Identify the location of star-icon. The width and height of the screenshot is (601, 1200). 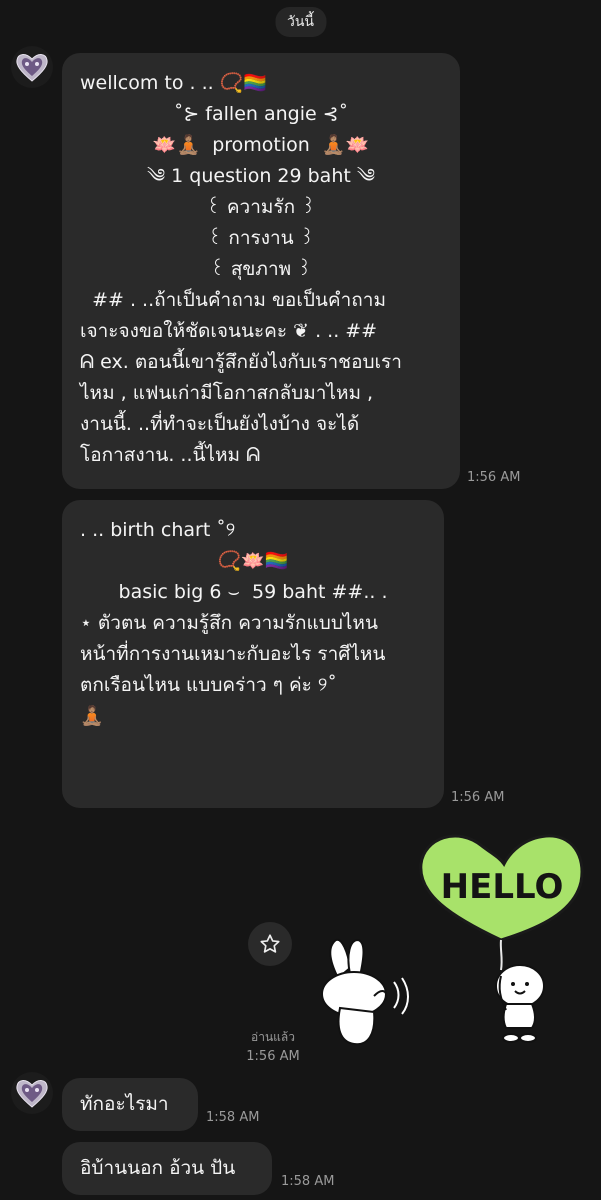
(270, 943).